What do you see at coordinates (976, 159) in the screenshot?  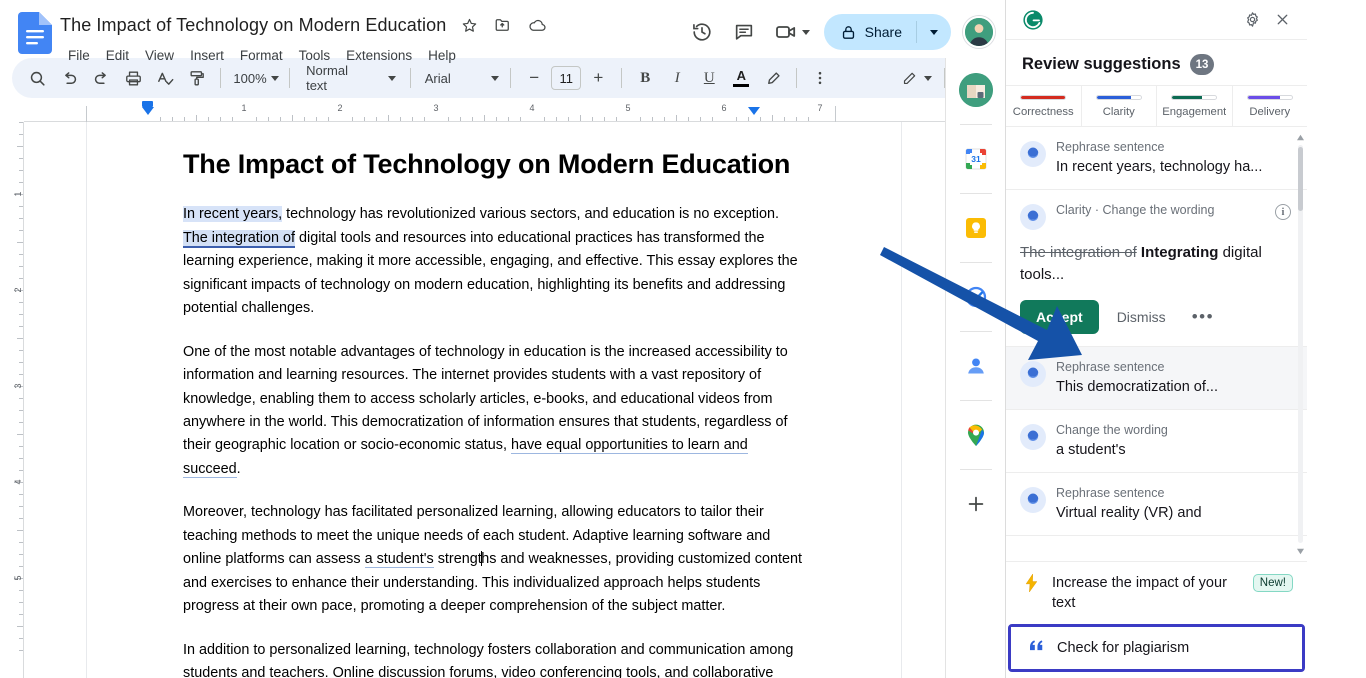 I see `google-calendar-icon: 31` at bounding box center [976, 159].